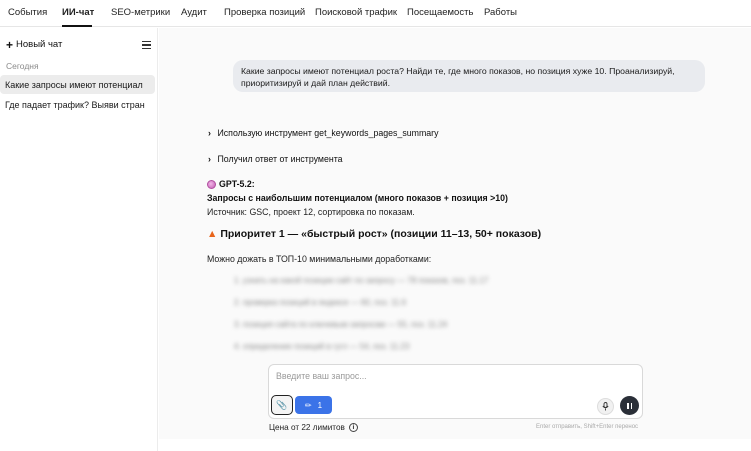  Describe the element at coordinates (146, 45) in the screenshot. I see `menu-icon` at that location.